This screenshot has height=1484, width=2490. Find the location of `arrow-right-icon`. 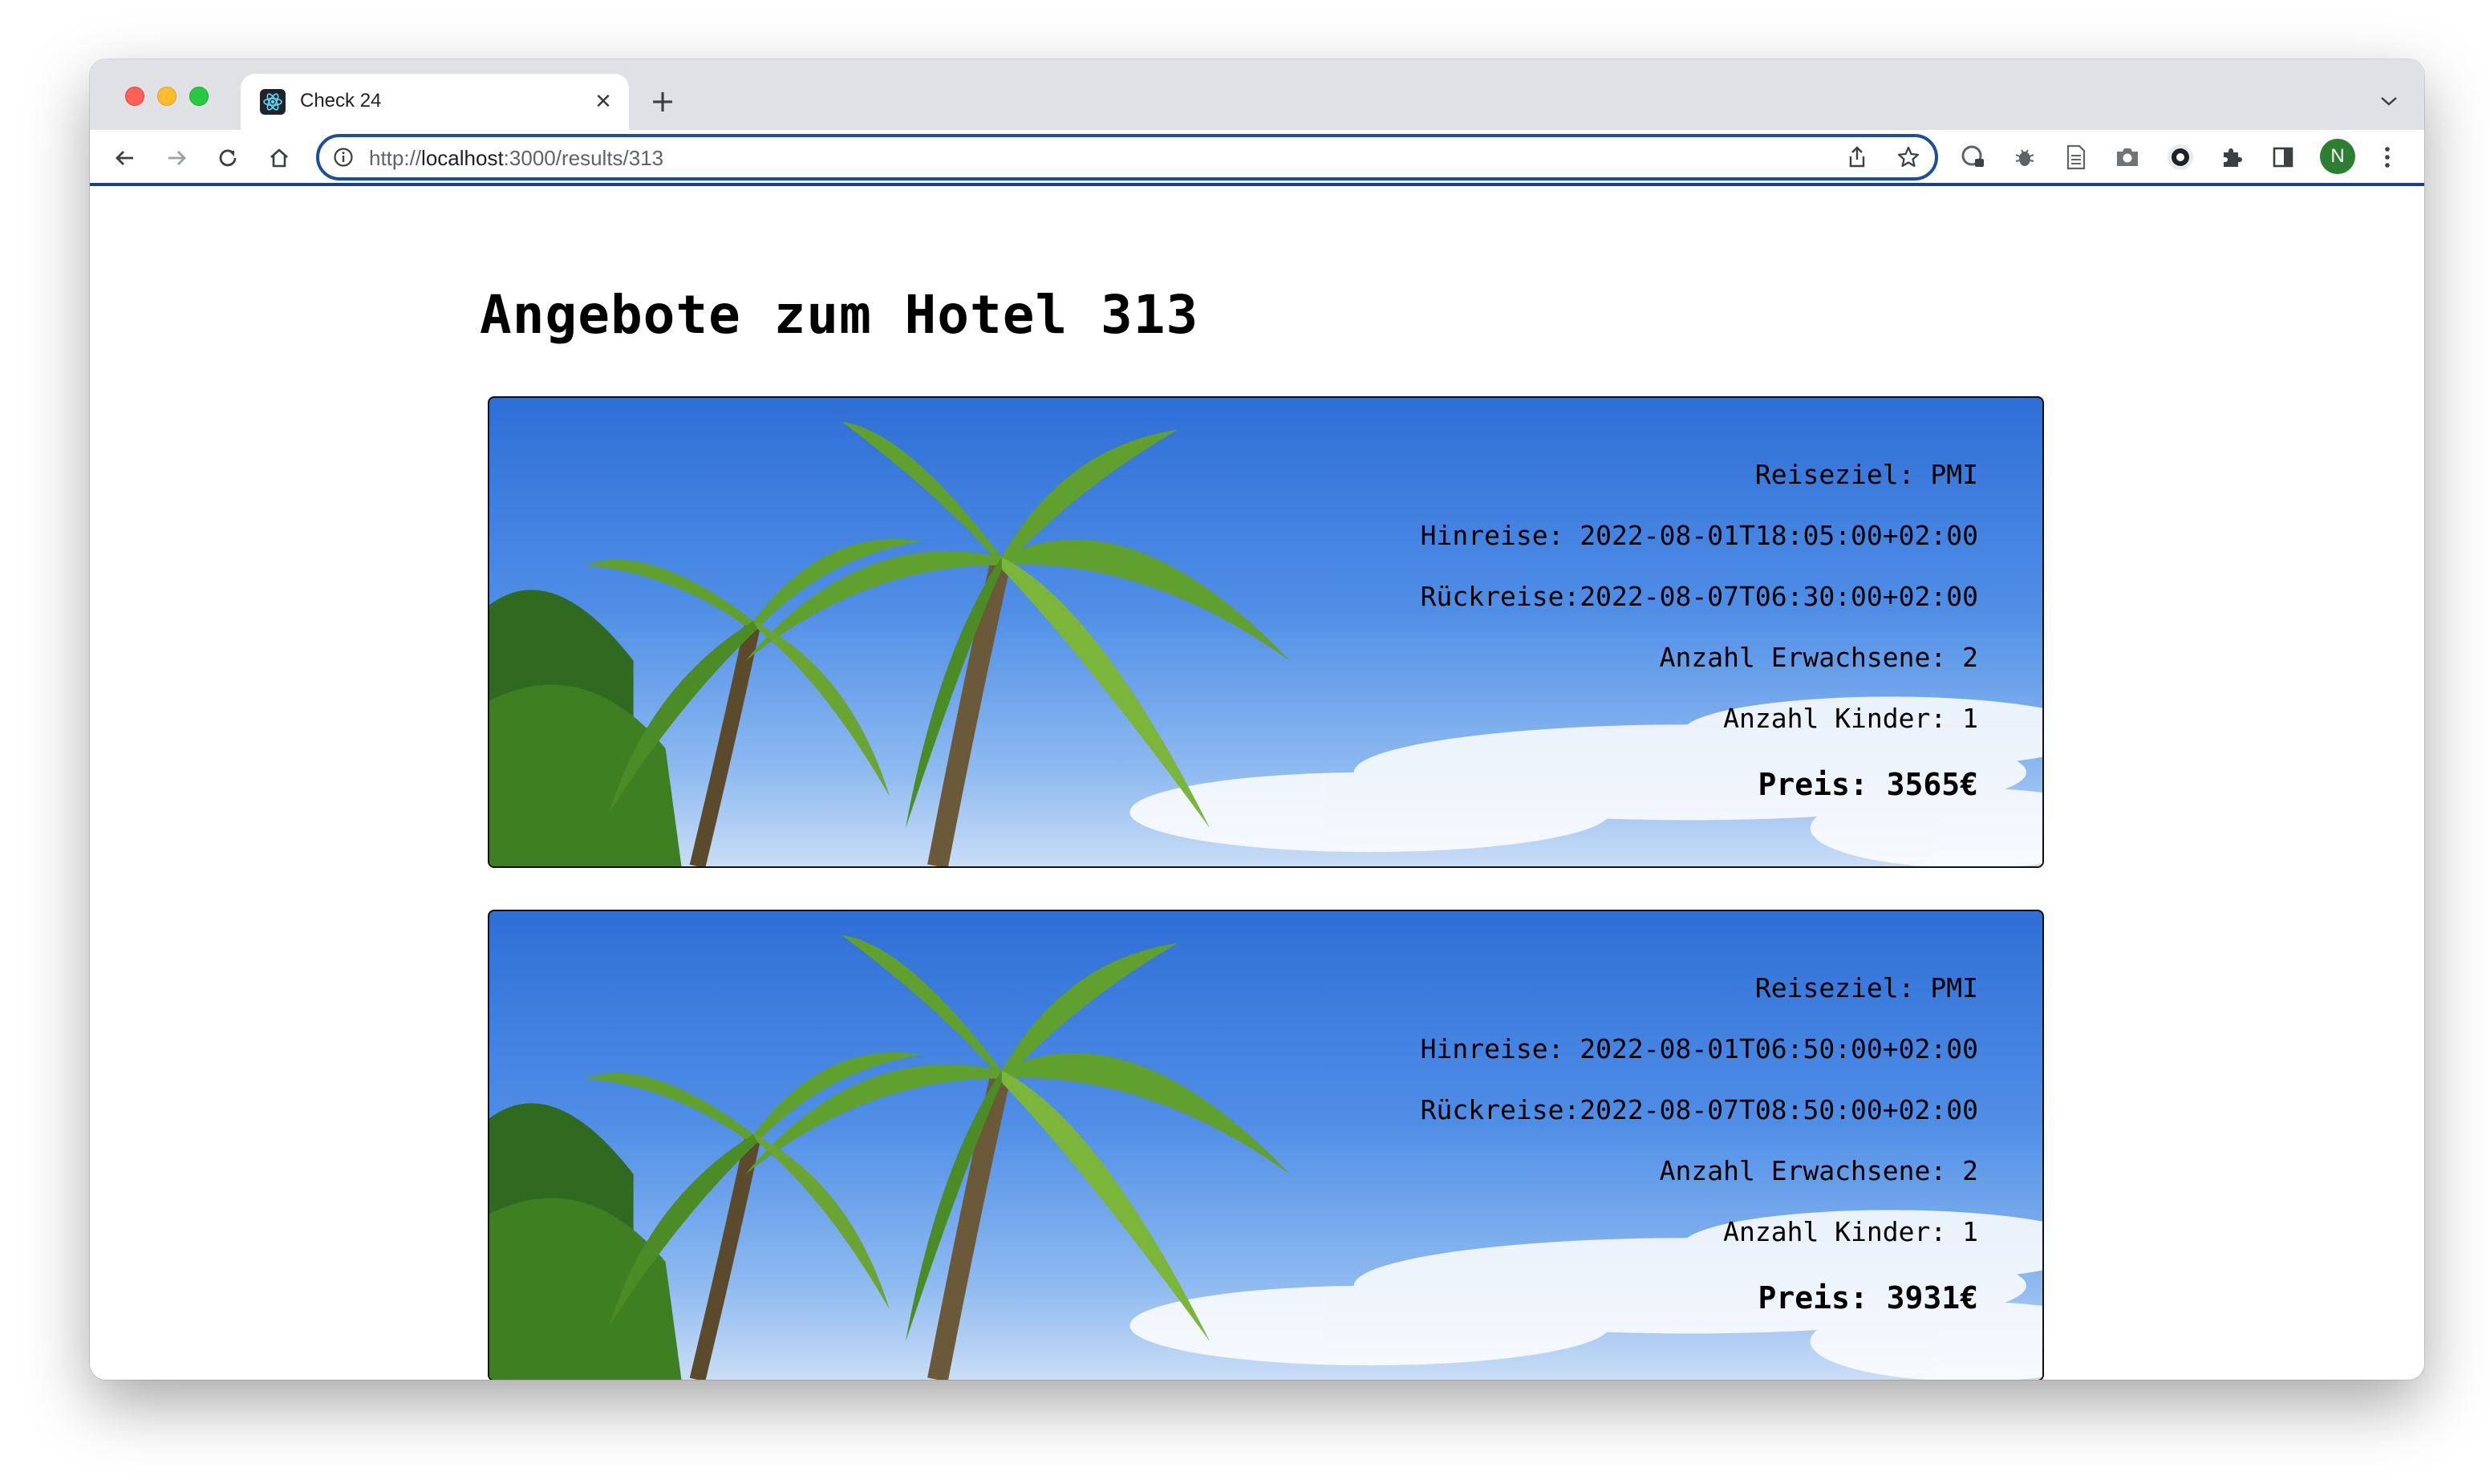

arrow-right-icon is located at coordinates (177, 158).